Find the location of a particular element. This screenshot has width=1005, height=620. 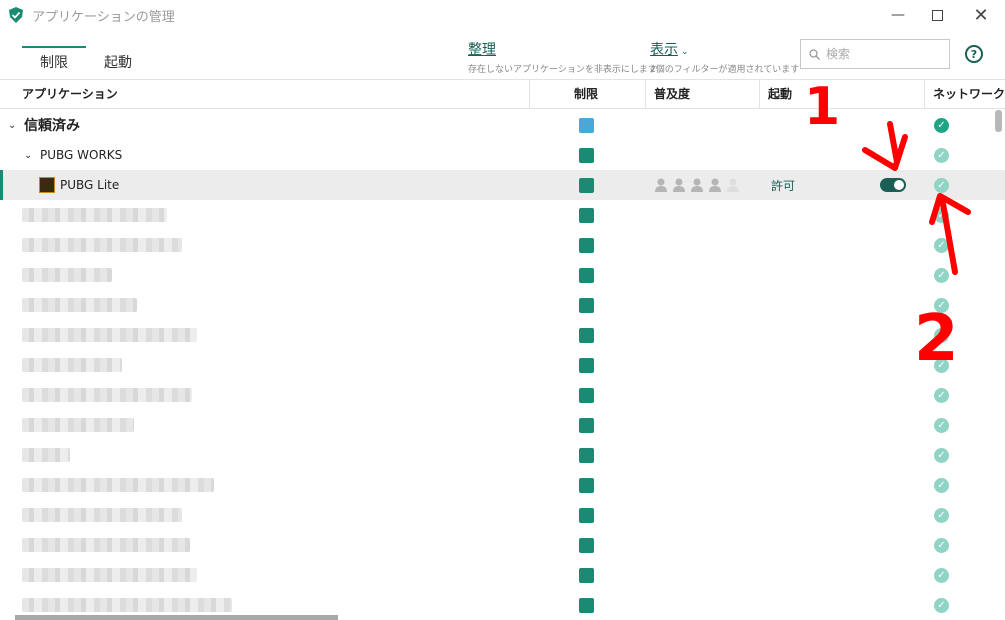

app-name: PUBG Lite is located at coordinates (90, 185).